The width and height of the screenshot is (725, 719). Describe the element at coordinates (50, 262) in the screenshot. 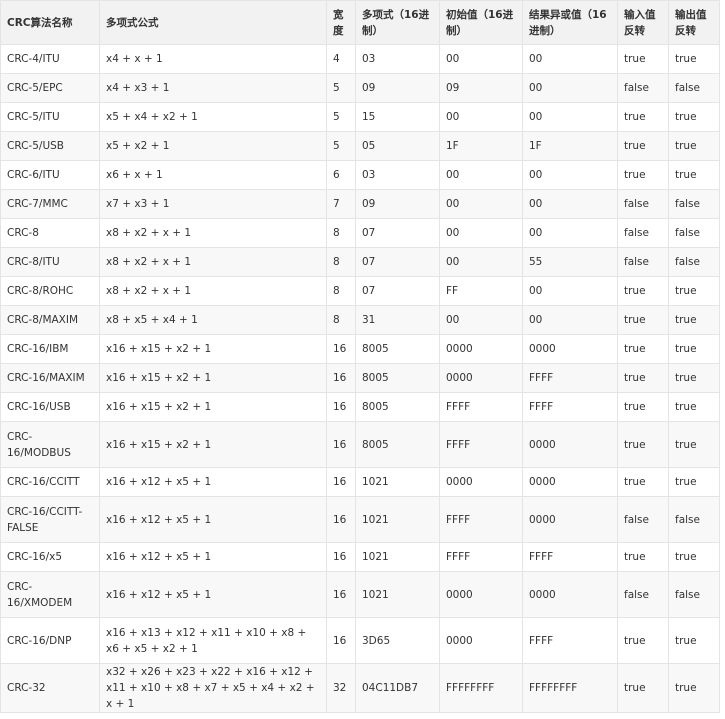

I see `cell-algorithm-name: CRC-8/ITU` at that location.